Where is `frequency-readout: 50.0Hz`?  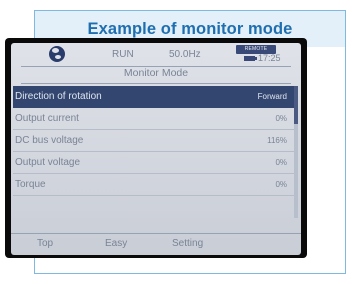
frequency-readout: 50.0Hz is located at coordinates (185, 54).